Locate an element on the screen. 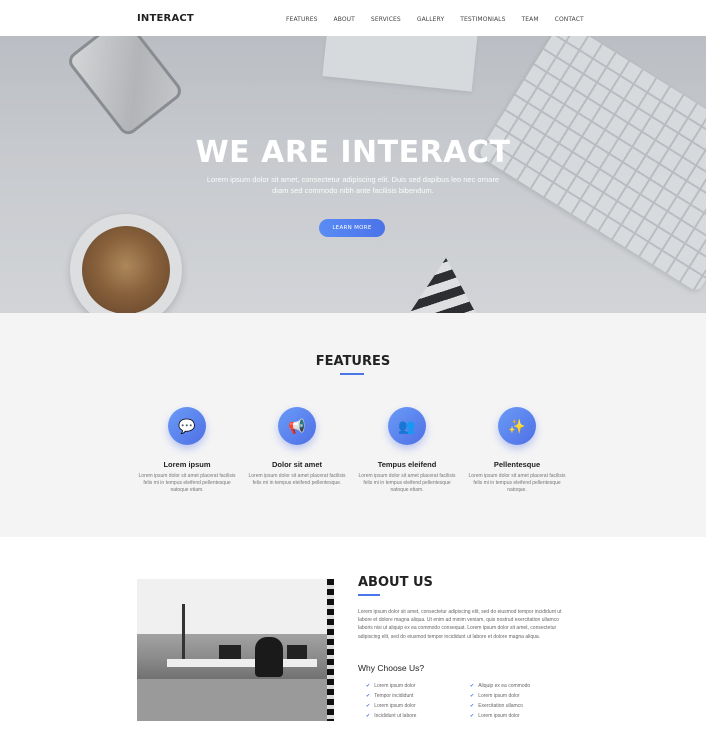 This screenshot has height=750, width=706. hero-title: WE ARE INTERACT is located at coordinates (353, 152).